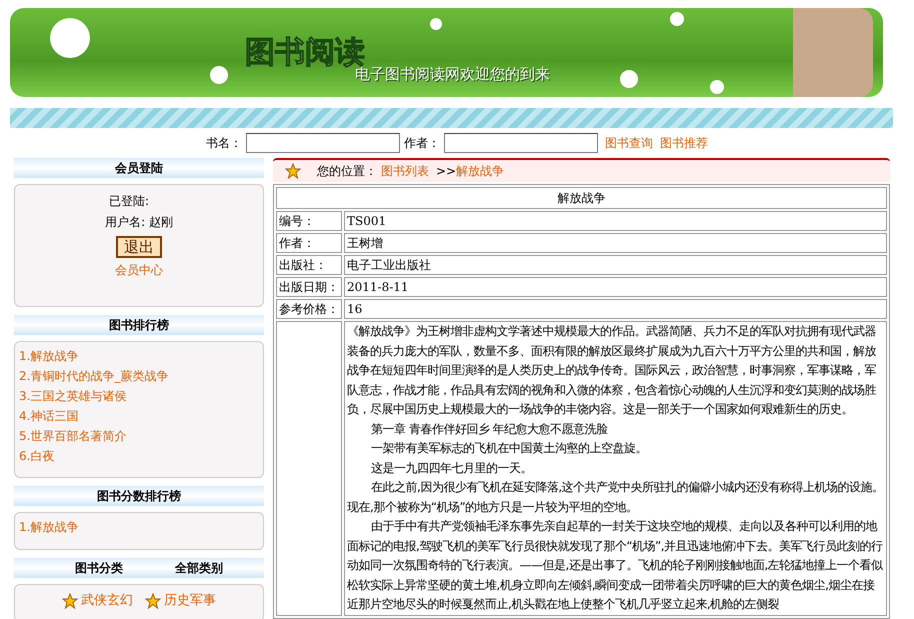  What do you see at coordinates (612, 370) in the screenshot?
I see `description-paragraph: 《解放战争》为王树增非虚构文学著述中规模最大的作品。武器简陋、兵力不足的军队对抗拥有现代武器装备的兵力庞大的军队，数量不多、面积有限的解放区最终扩展成为九百六十万平方公里的共和国，解放战争在短短四年时间里演绎的是人类历史上的战争传奇。国际风云，政治智慧，时事洞察，军事谋略，军队意志，作战才能，作品具有宏阔的视角和入微的体察，包含着惊心动魄的人生沉浮和变幻莫测的战场胜负，尽展中国历史上规模最大的一场战争的丰饶内容。这是一部关于一个国家如何艰难新生的历史。` at bounding box center [612, 370].